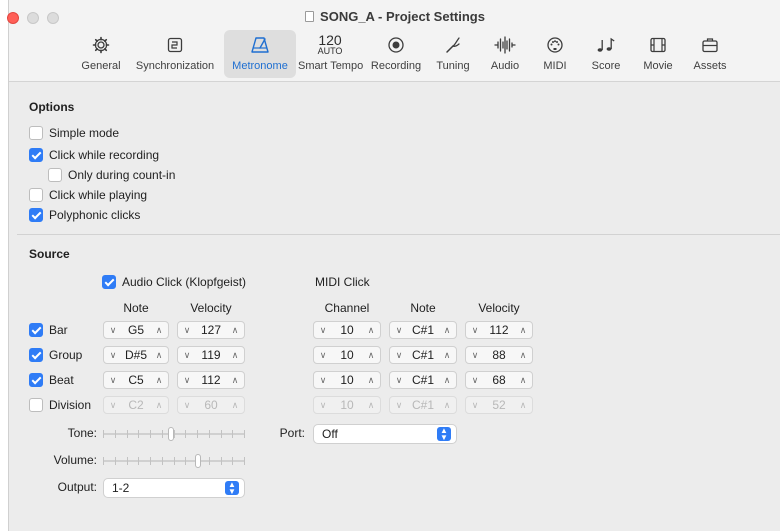  Describe the element at coordinates (36, 380) in the screenshot. I see `beat-checkbox` at that location.